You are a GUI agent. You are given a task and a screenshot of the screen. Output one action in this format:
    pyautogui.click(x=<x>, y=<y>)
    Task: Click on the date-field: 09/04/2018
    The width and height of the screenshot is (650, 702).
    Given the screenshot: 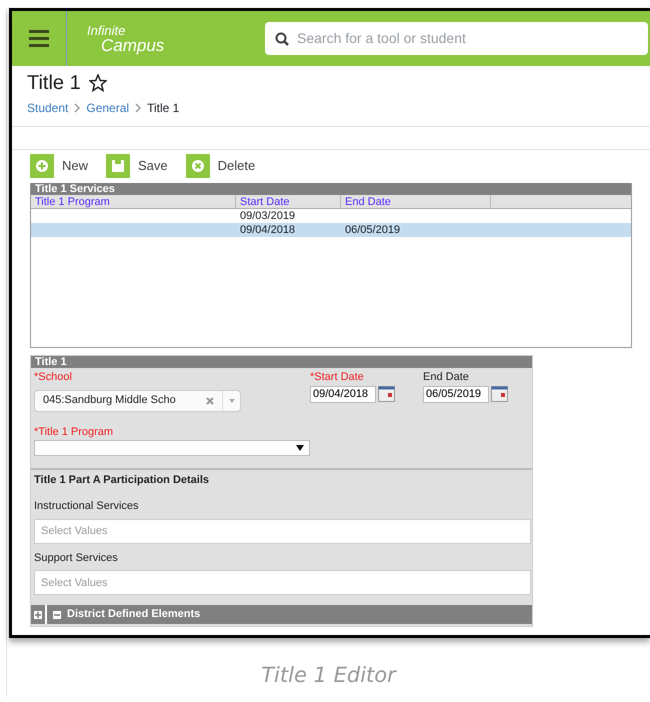 What is the action you would take?
    pyautogui.click(x=343, y=394)
    